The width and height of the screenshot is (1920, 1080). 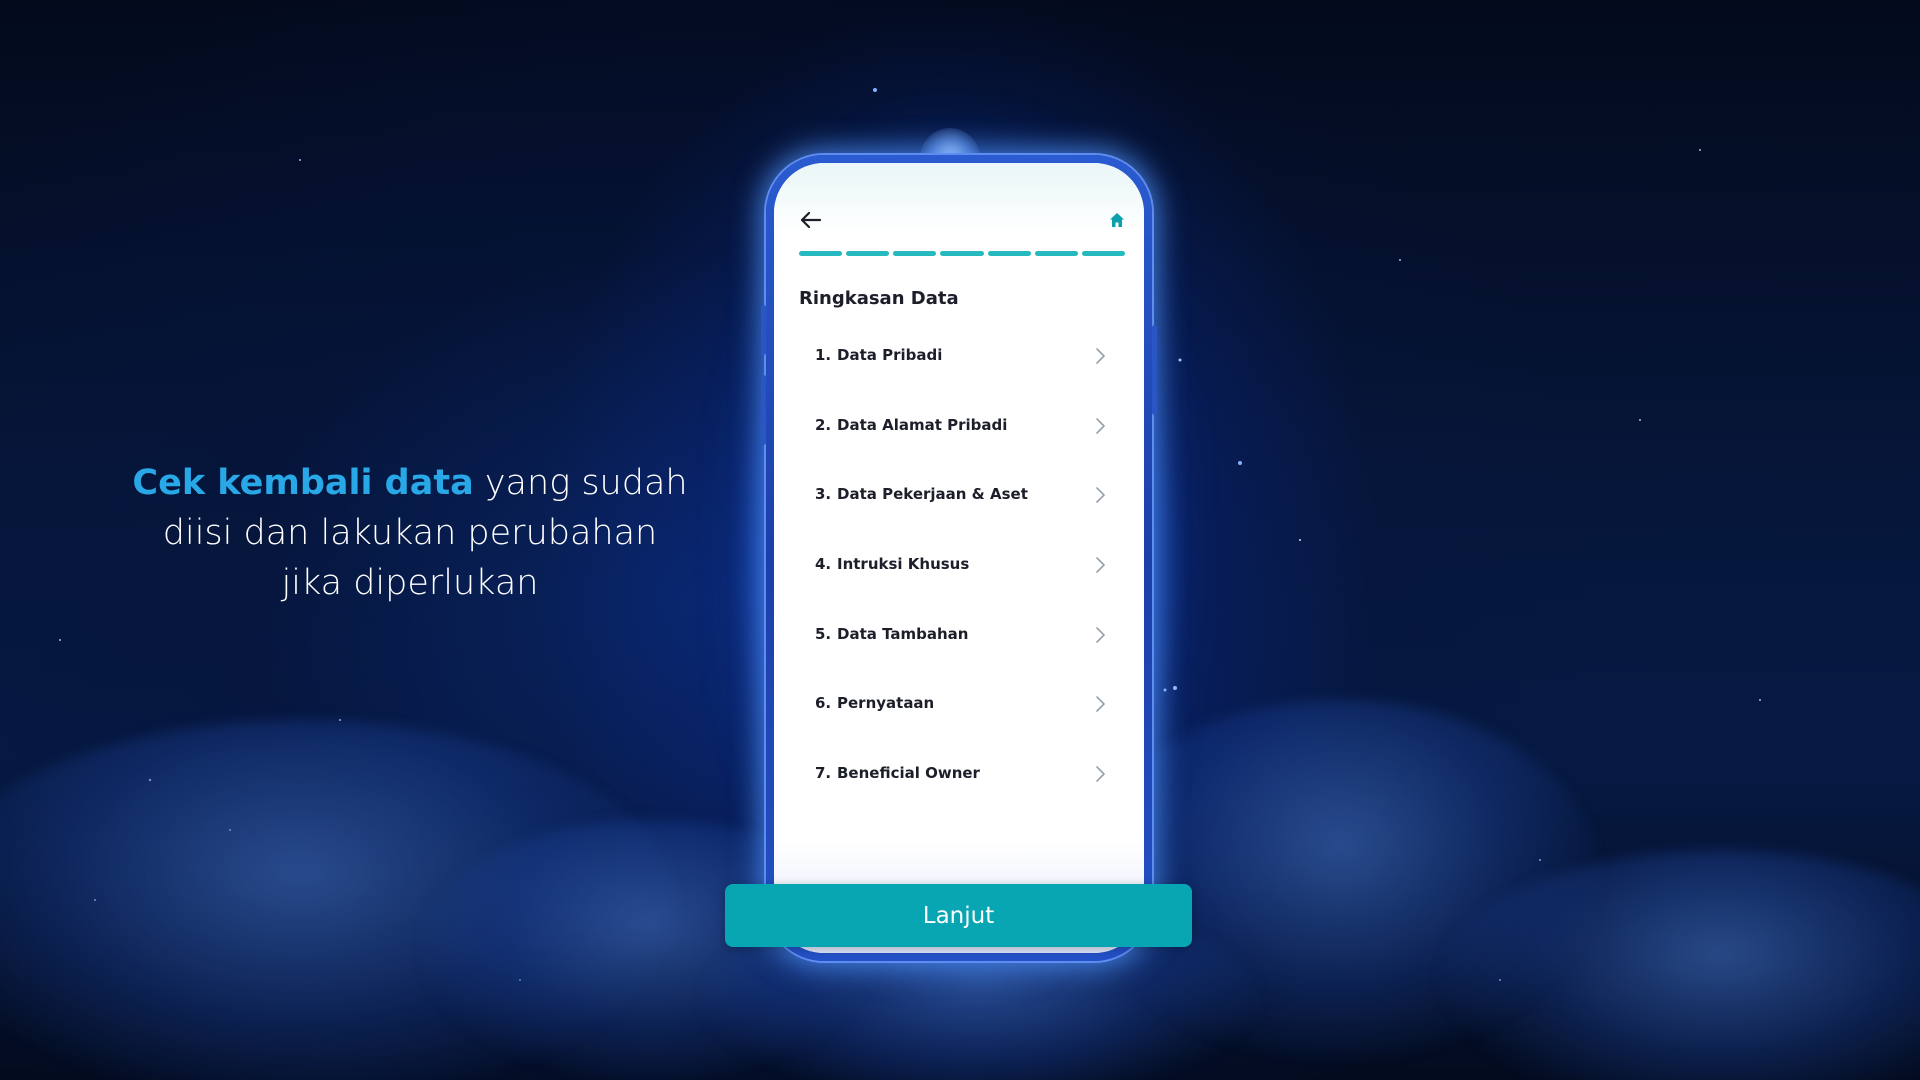 What do you see at coordinates (823, 355) in the screenshot?
I see `list-item-number: 1.` at bounding box center [823, 355].